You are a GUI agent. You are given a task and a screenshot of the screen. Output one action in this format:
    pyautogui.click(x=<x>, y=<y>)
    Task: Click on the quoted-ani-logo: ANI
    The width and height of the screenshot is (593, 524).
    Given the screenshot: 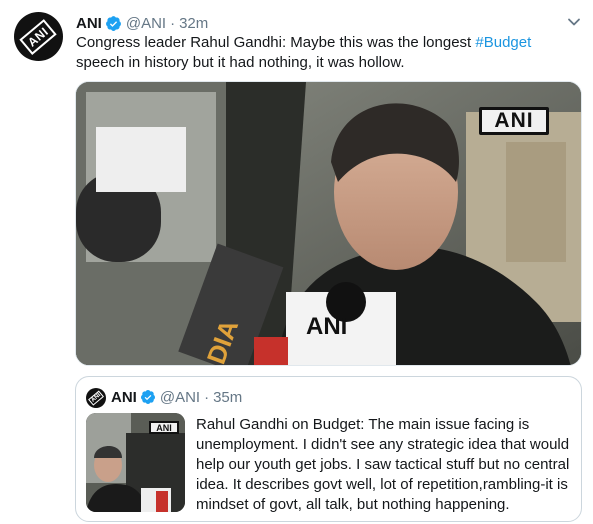 What is the action you would take?
    pyautogui.click(x=96, y=398)
    